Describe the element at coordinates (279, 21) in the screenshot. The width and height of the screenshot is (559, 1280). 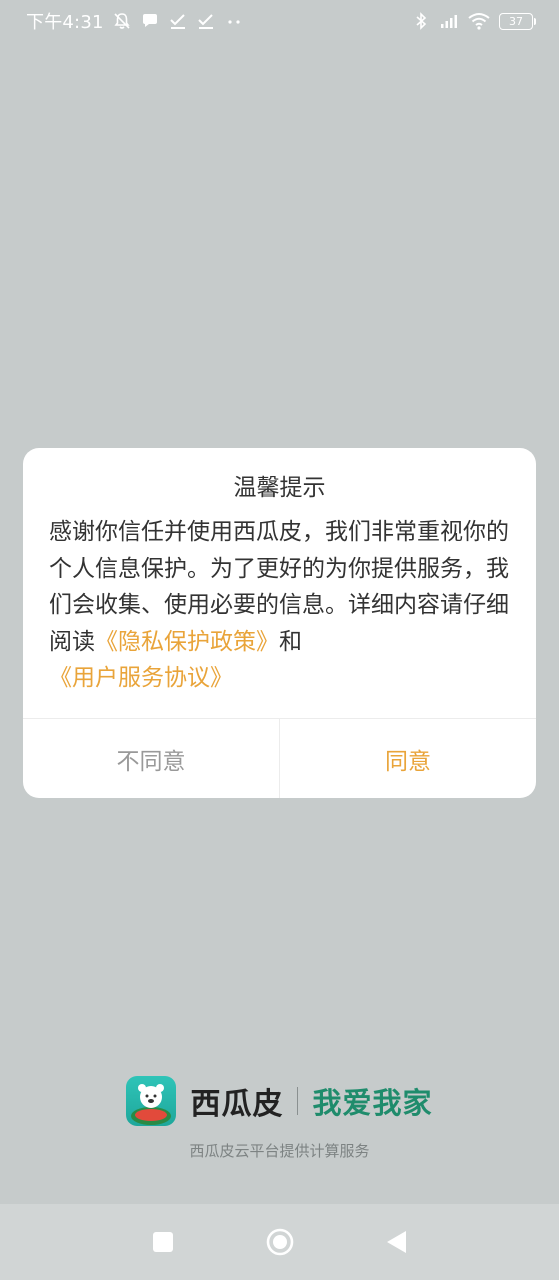
I see `status-bar: 下午4:31 37` at that location.